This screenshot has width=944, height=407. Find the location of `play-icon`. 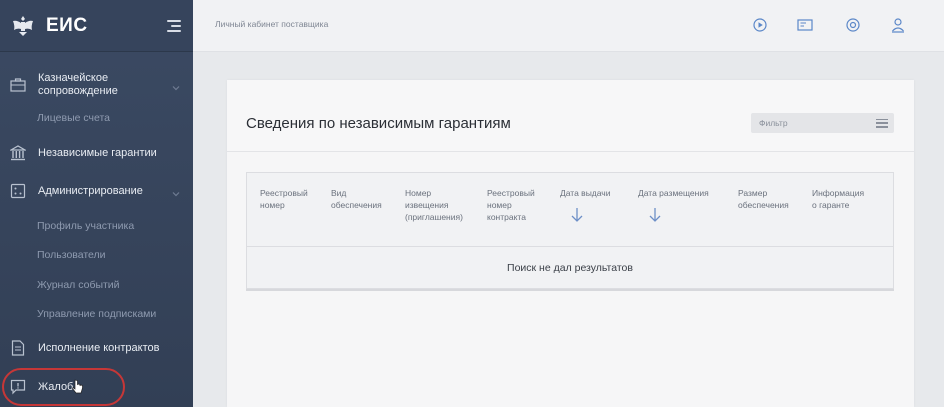

play-icon is located at coordinates (760, 25).